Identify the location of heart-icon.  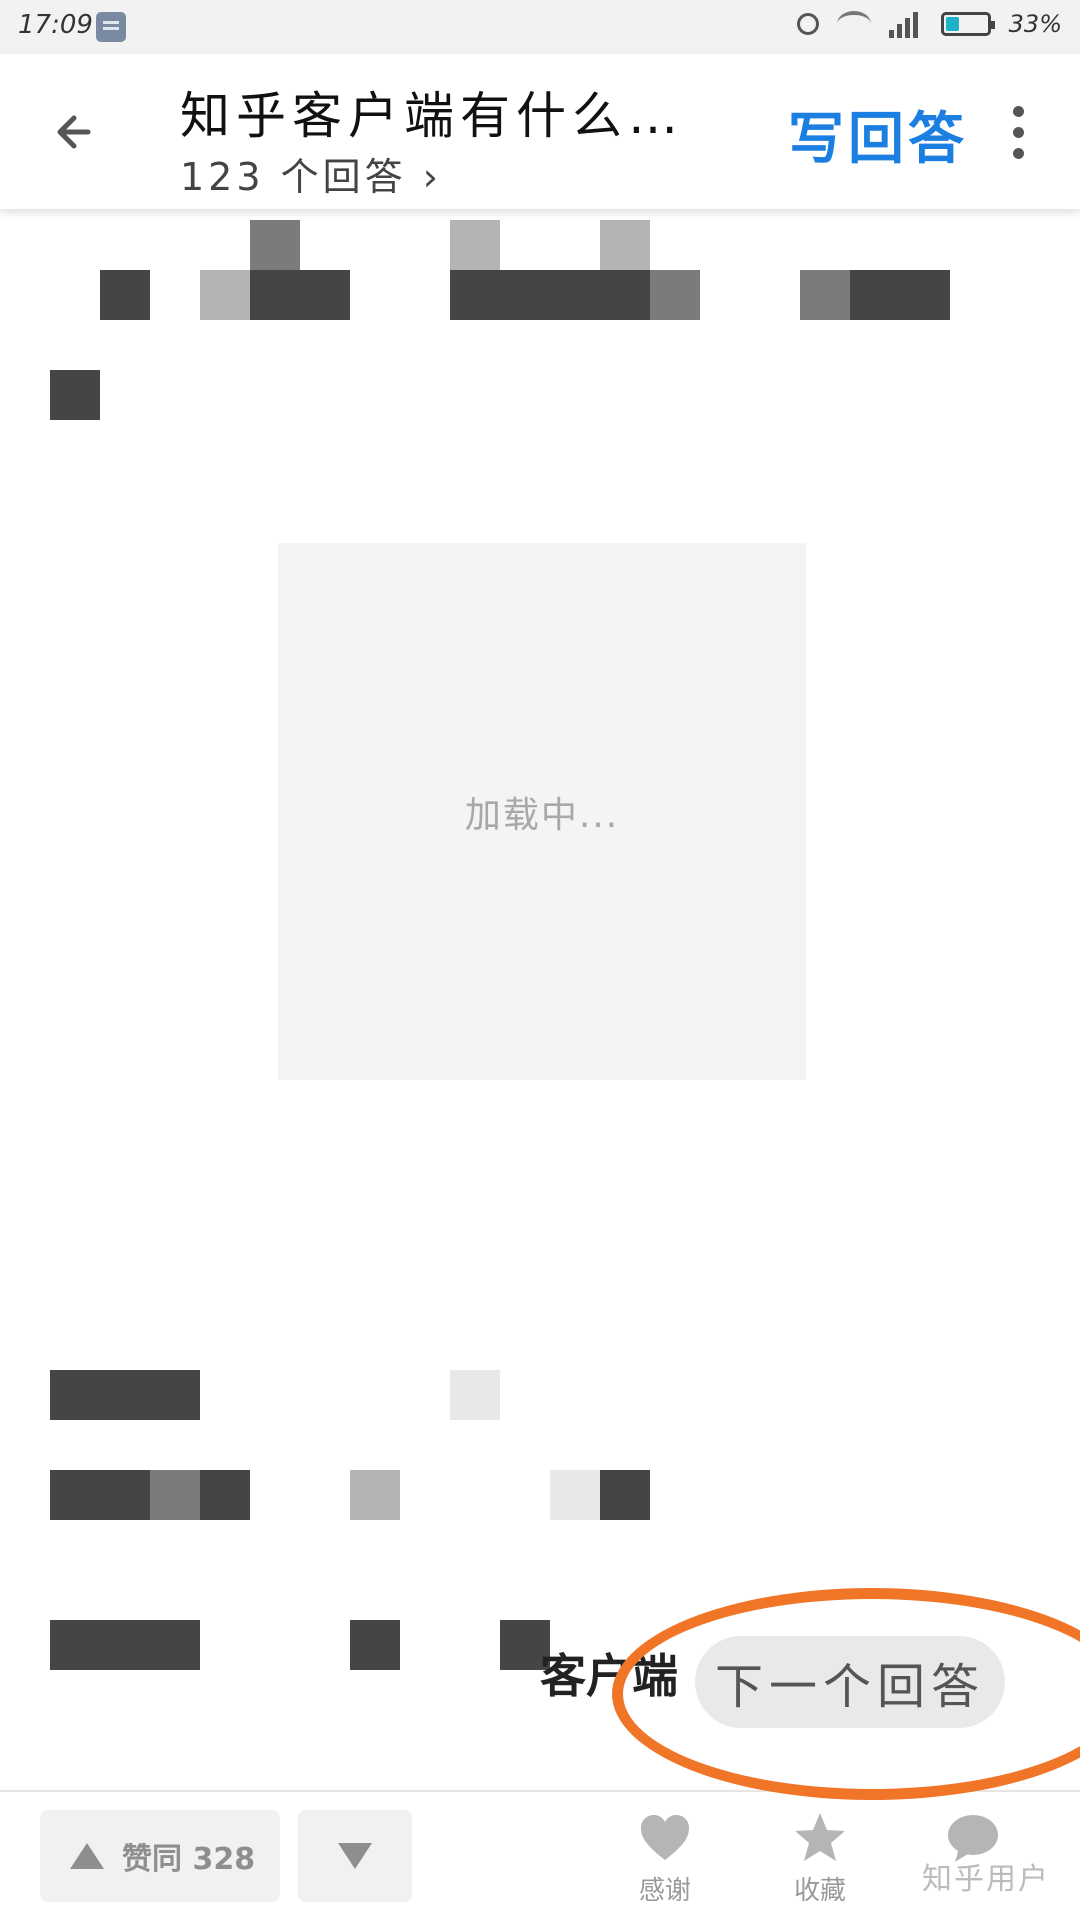
(665, 1837).